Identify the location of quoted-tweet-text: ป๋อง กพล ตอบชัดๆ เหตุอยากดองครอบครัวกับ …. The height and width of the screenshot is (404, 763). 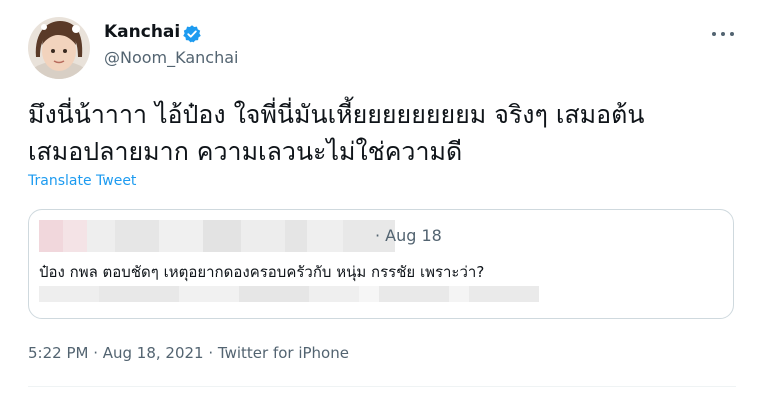
(262, 272).